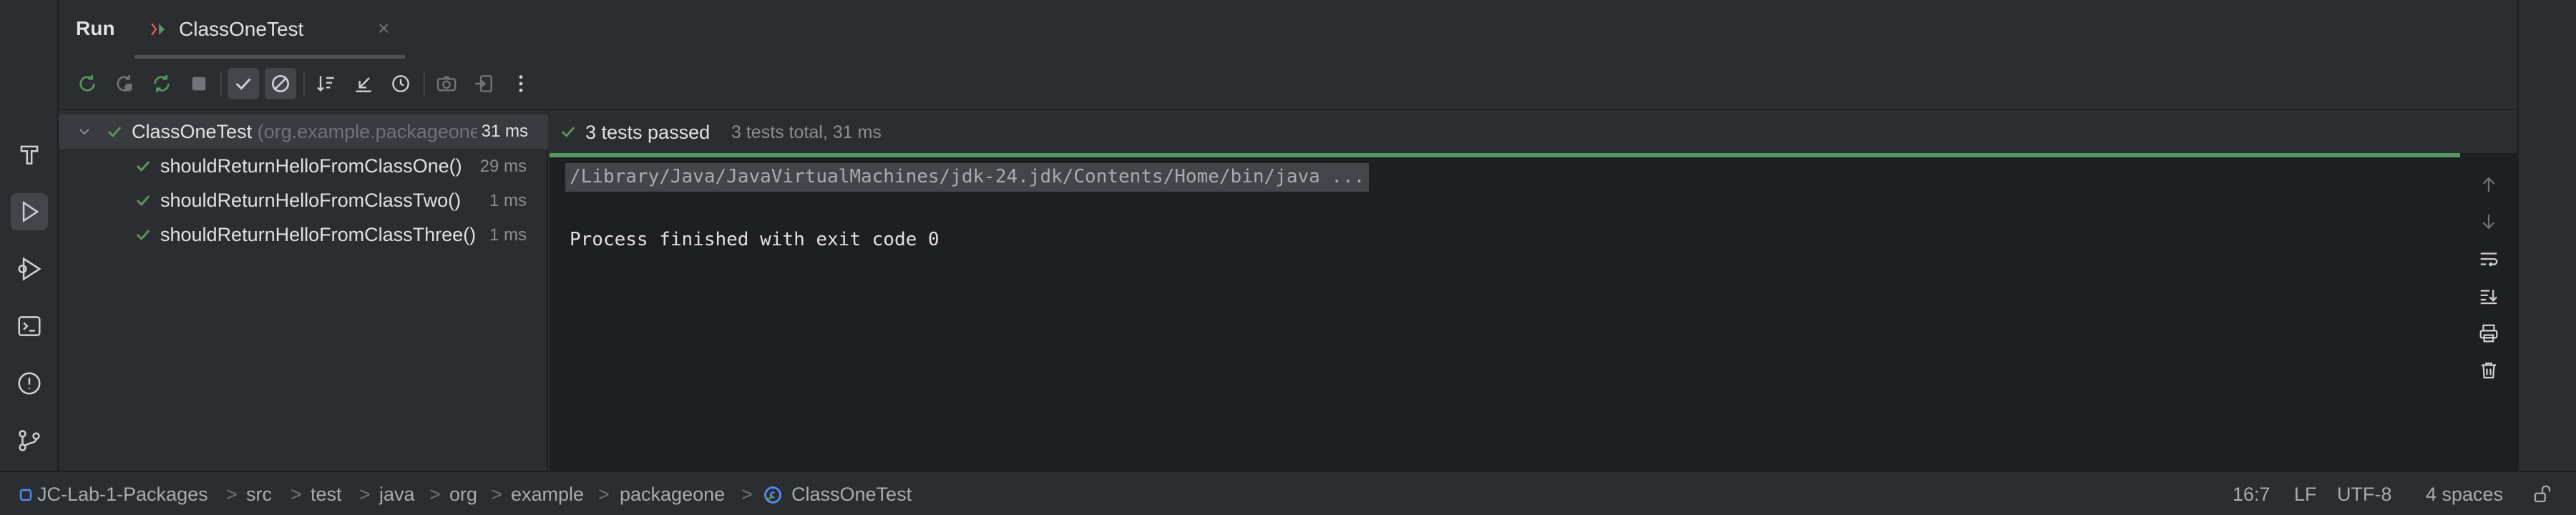 The height and width of the screenshot is (515, 2576). I want to click on tree-root-time: 31 ms, so click(502, 132).